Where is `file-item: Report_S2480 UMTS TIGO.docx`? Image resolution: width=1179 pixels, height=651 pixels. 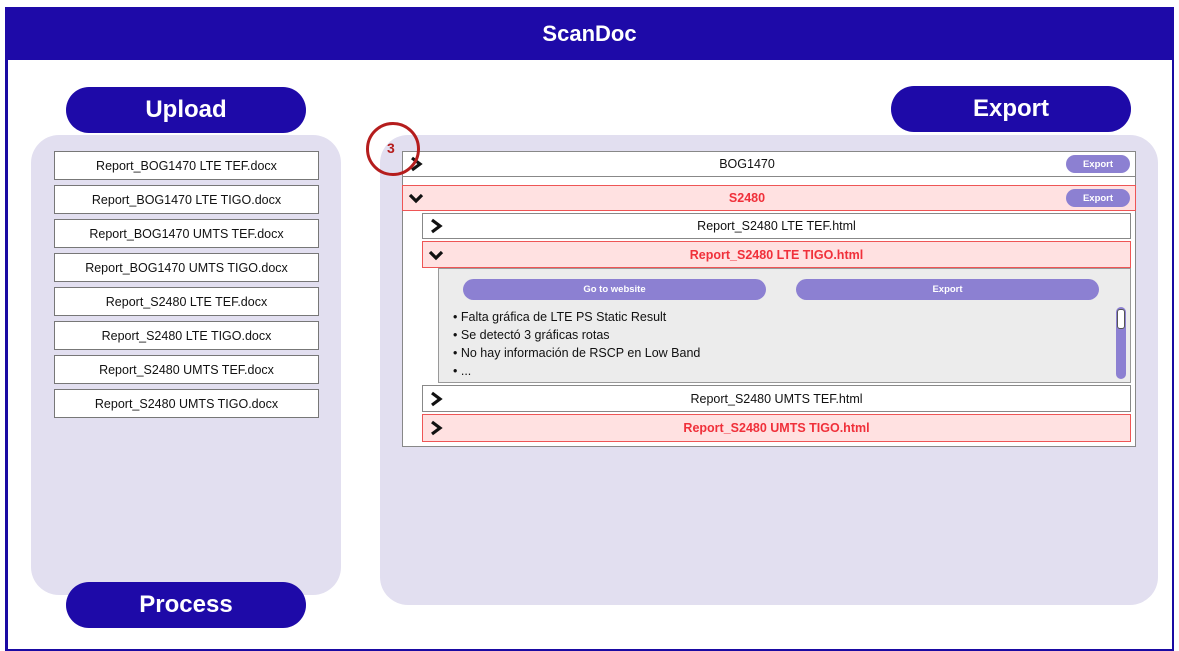 file-item: Report_S2480 UMTS TIGO.docx is located at coordinates (186, 403).